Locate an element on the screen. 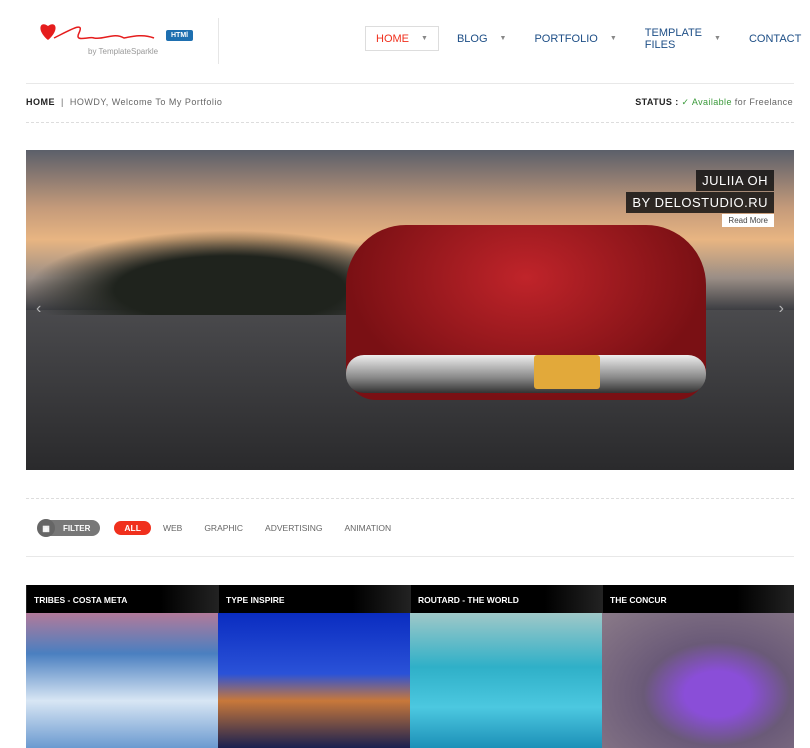 The width and height of the screenshot is (810, 748). portfolio-item: ROUTARD - THE WORLD is located at coordinates (506, 666).